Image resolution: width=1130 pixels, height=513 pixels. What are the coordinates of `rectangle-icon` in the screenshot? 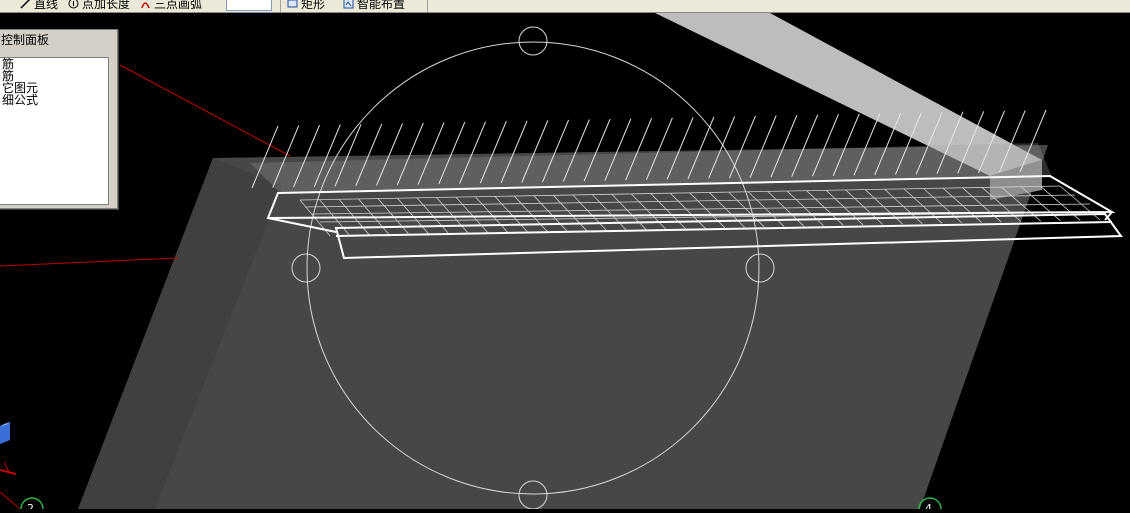 It's located at (292, 4).